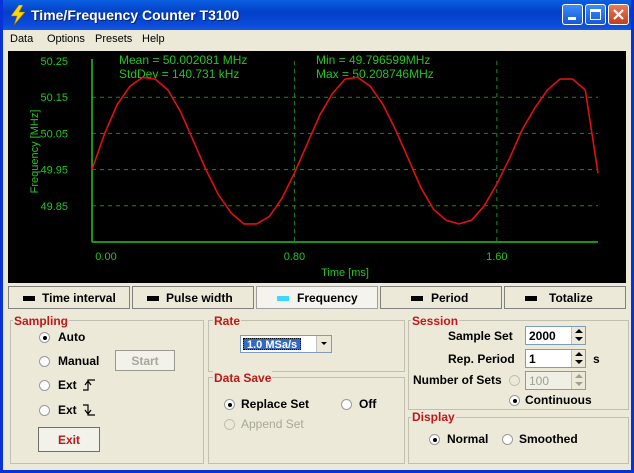 The width and height of the screenshot is (634, 473). Describe the element at coordinates (54, 207) in the screenshot. I see `y-tick-label: 49.85` at that location.